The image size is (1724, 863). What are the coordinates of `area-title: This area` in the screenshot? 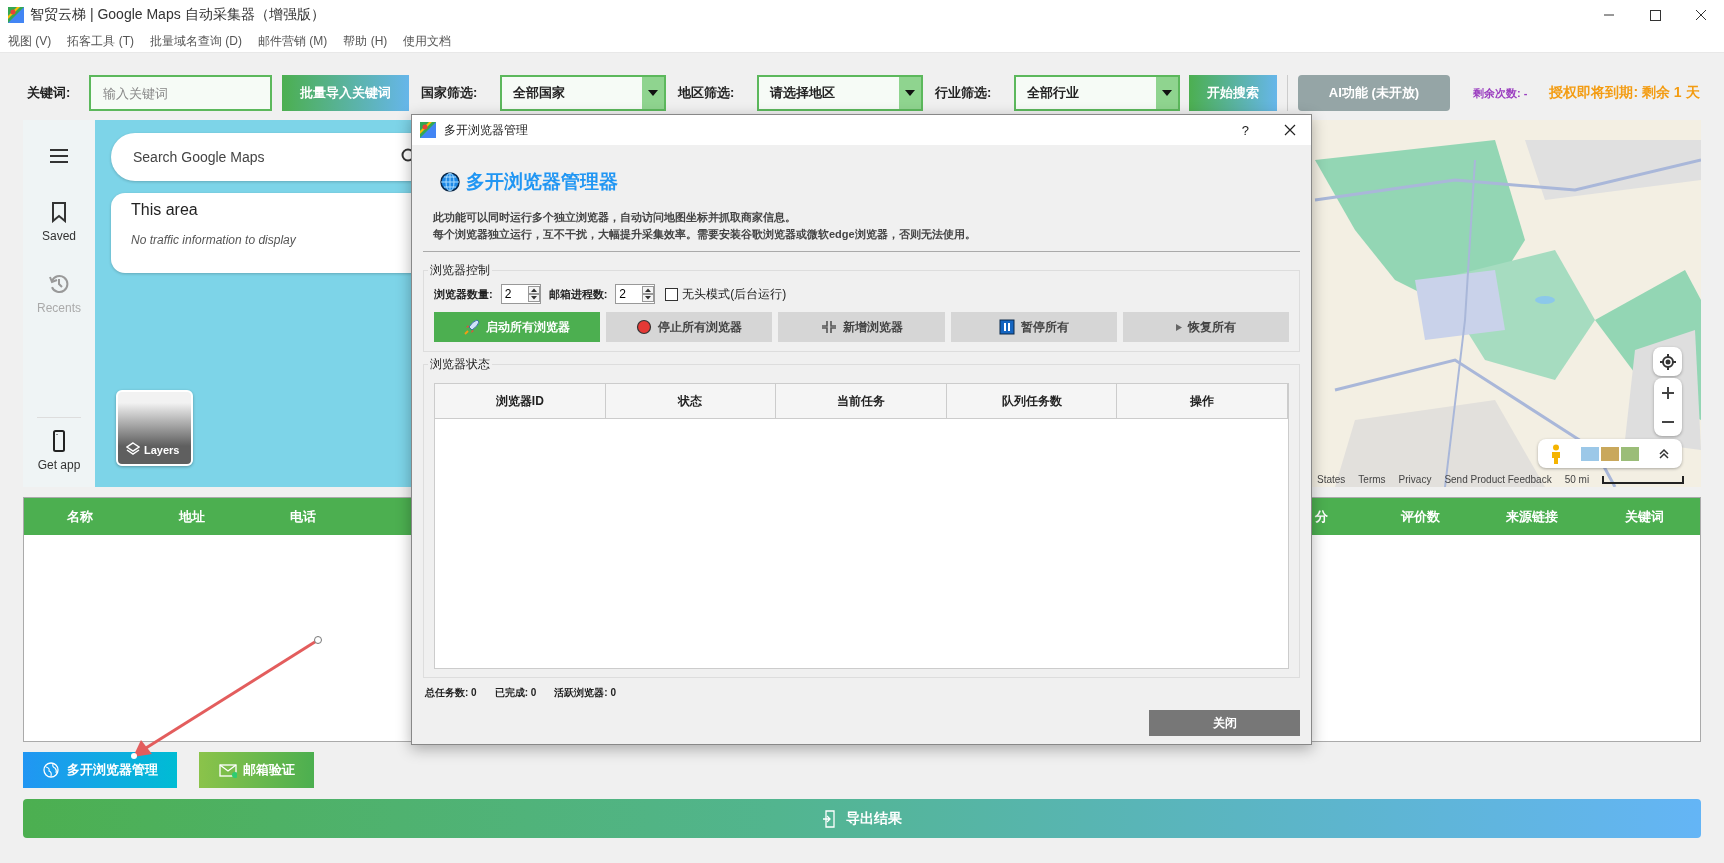 It's located at (165, 210).